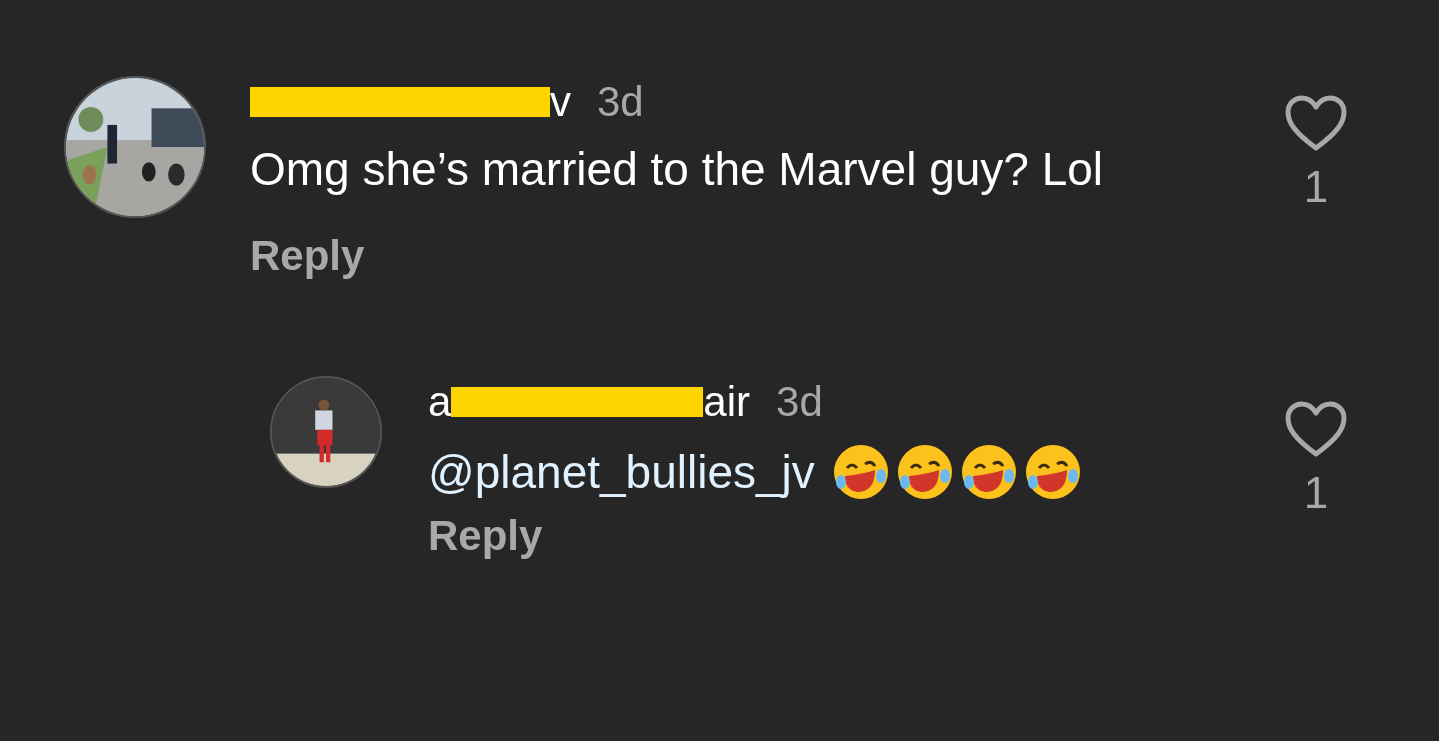 The image size is (1439, 741). What do you see at coordinates (440, 402) in the screenshot?
I see `username: a` at bounding box center [440, 402].